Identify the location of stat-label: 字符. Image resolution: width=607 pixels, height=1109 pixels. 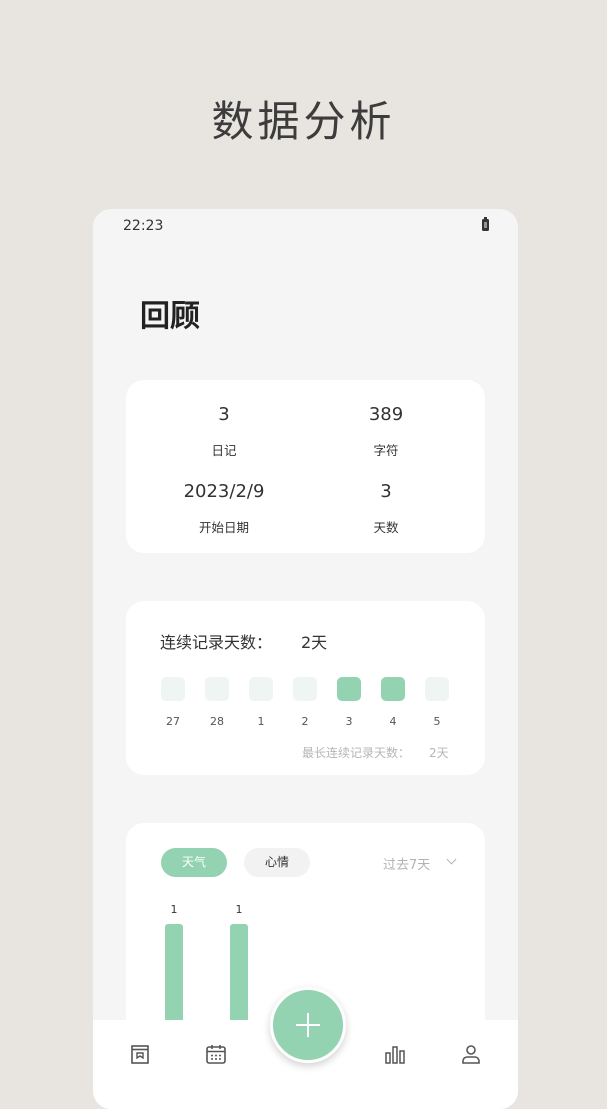
(386, 450).